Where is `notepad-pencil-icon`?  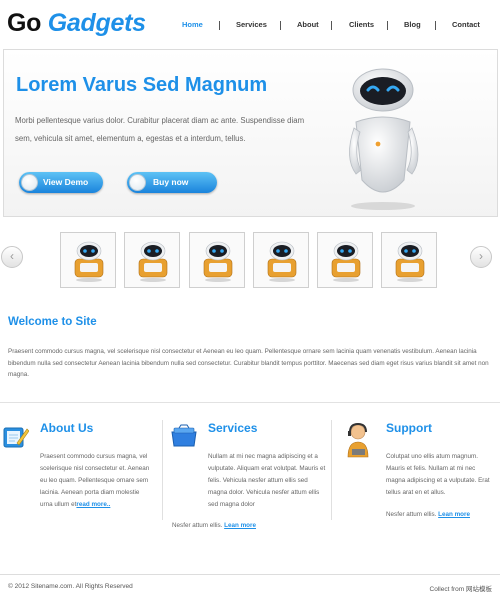
notepad-pencil-icon is located at coordinates (16, 439).